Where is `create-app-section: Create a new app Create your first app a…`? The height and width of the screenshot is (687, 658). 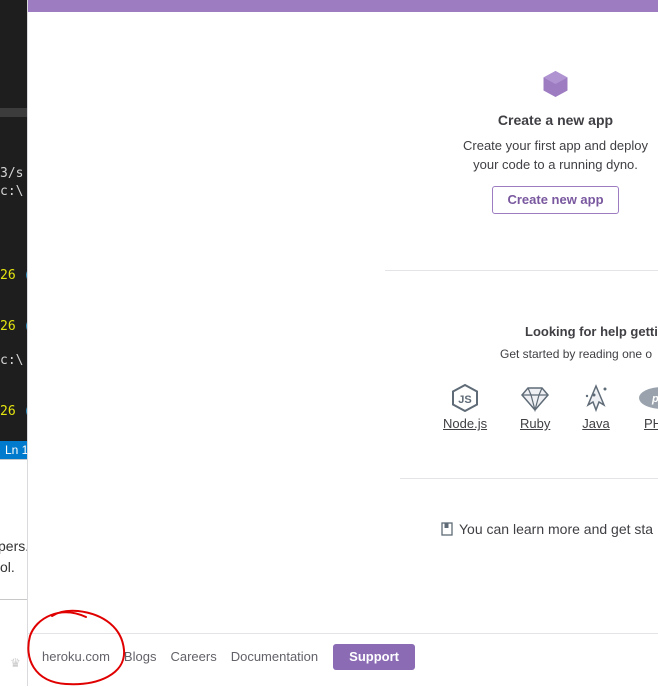
create-app-section: Create a new app Create your first app a… is located at coordinates (543, 142).